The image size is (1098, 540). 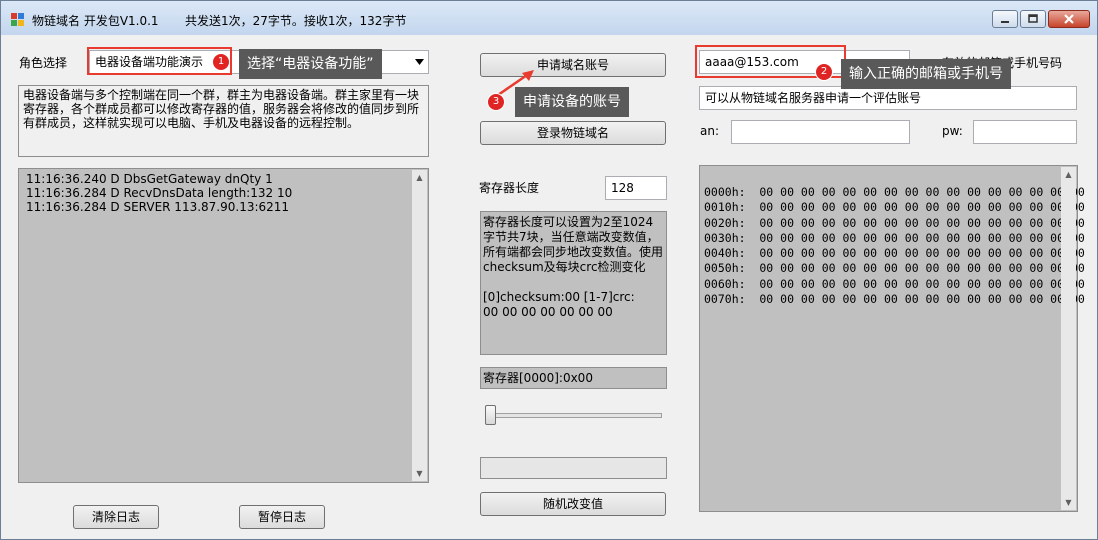 What do you see at coordinates (636, 188) in the screenshot?
I see `register-length-input: 128` at bounding box center [636, 188].